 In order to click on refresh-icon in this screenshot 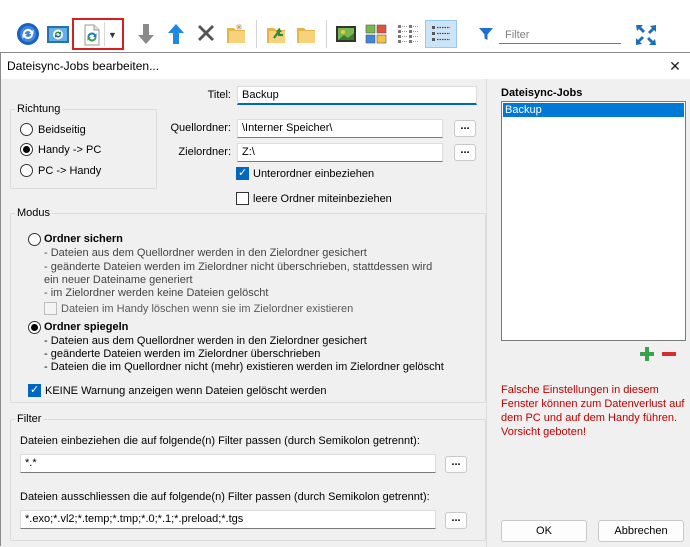, I will do `click(28, 34)`.